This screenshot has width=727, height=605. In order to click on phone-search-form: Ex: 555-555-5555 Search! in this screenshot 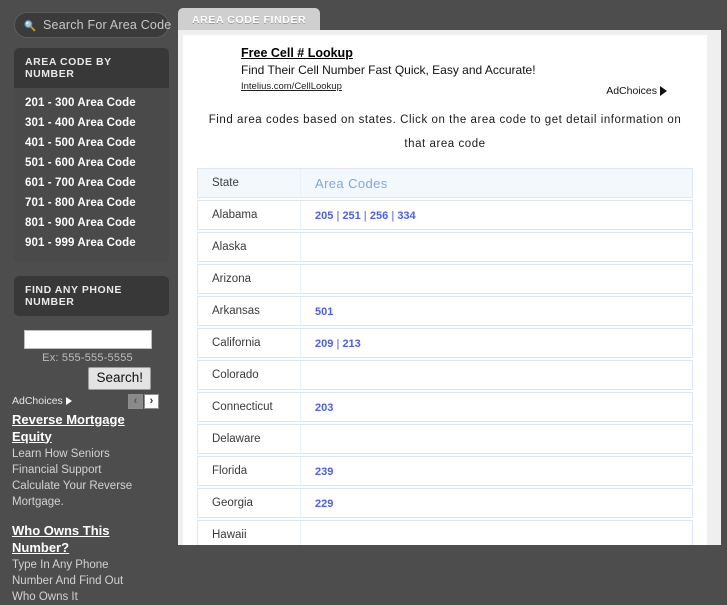, I will do `click(87, 353)`.